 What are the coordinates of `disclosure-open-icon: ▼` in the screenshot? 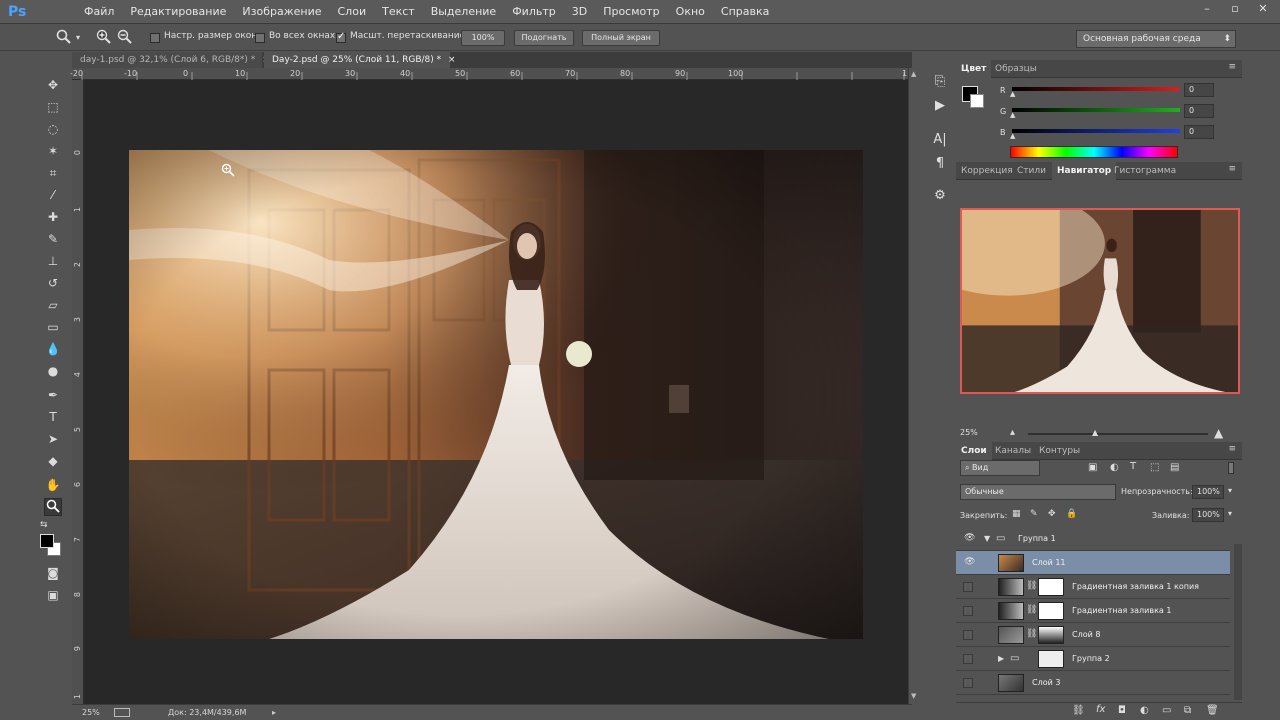 It's located at (987, 538).